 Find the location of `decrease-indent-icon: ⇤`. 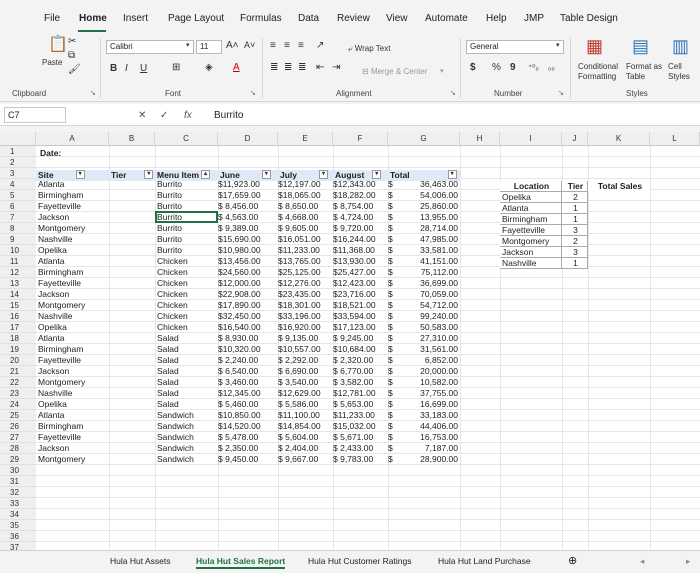

decrease-indent-icon: ⇤ is located at coordinates (320, 67).